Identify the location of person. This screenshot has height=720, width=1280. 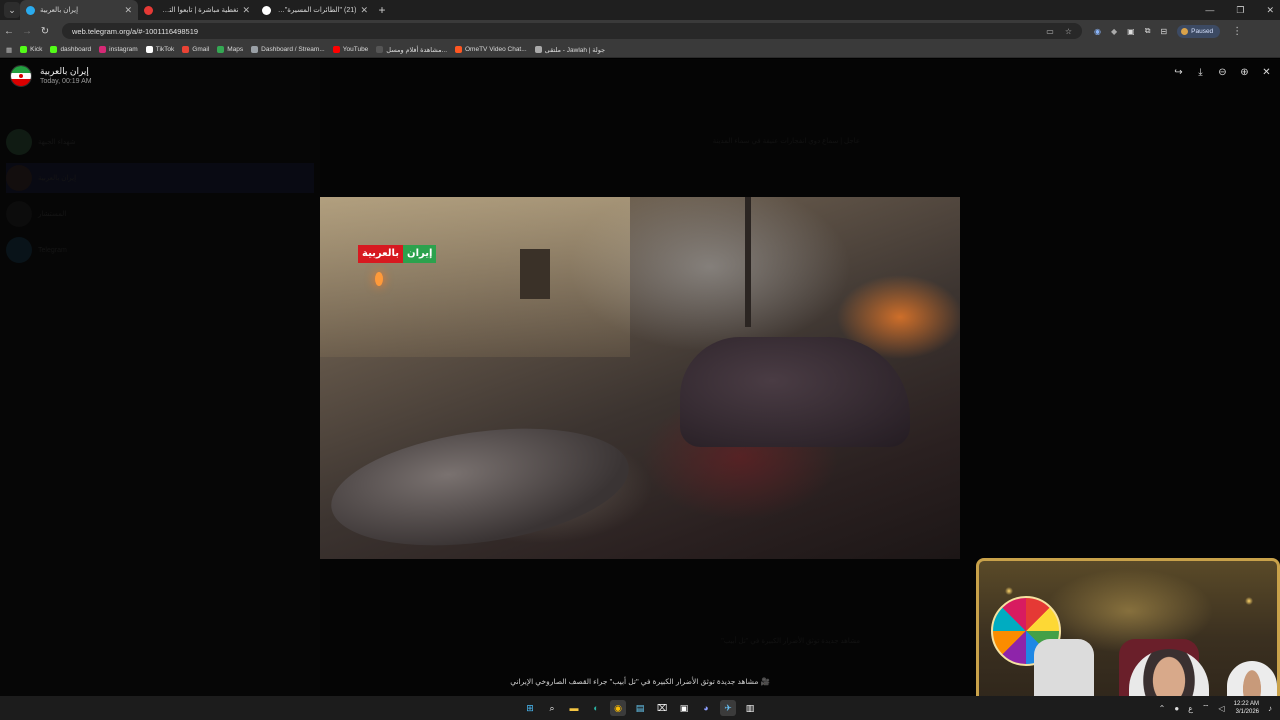
(1252, 678).